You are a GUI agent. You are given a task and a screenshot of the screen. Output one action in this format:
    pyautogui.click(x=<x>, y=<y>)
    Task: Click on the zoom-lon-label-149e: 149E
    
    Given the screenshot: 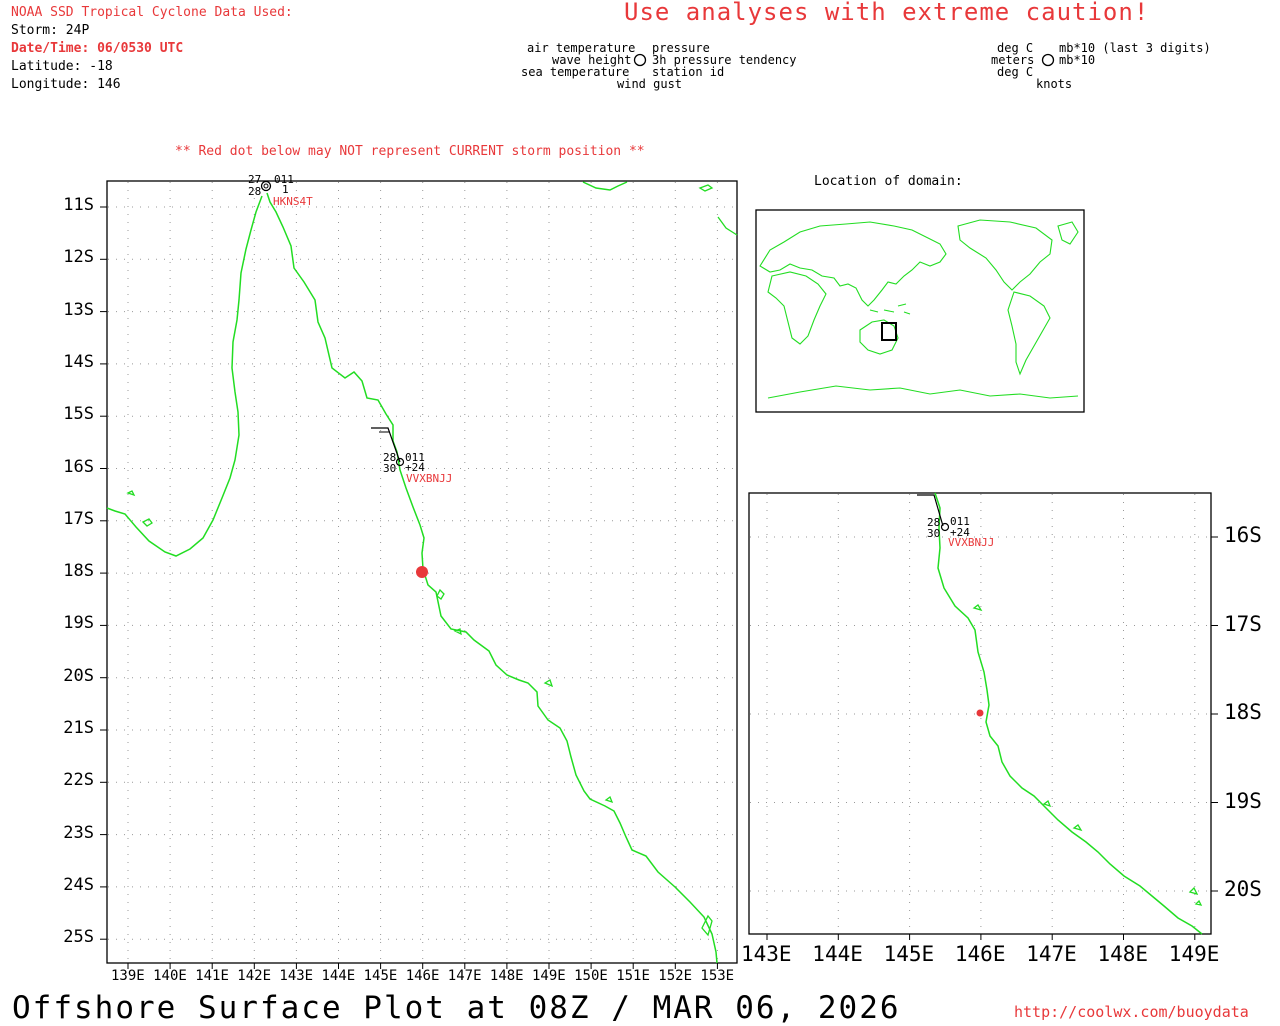 What is the action you would take?
    pyautogui.click(x=1194, y=954)
    